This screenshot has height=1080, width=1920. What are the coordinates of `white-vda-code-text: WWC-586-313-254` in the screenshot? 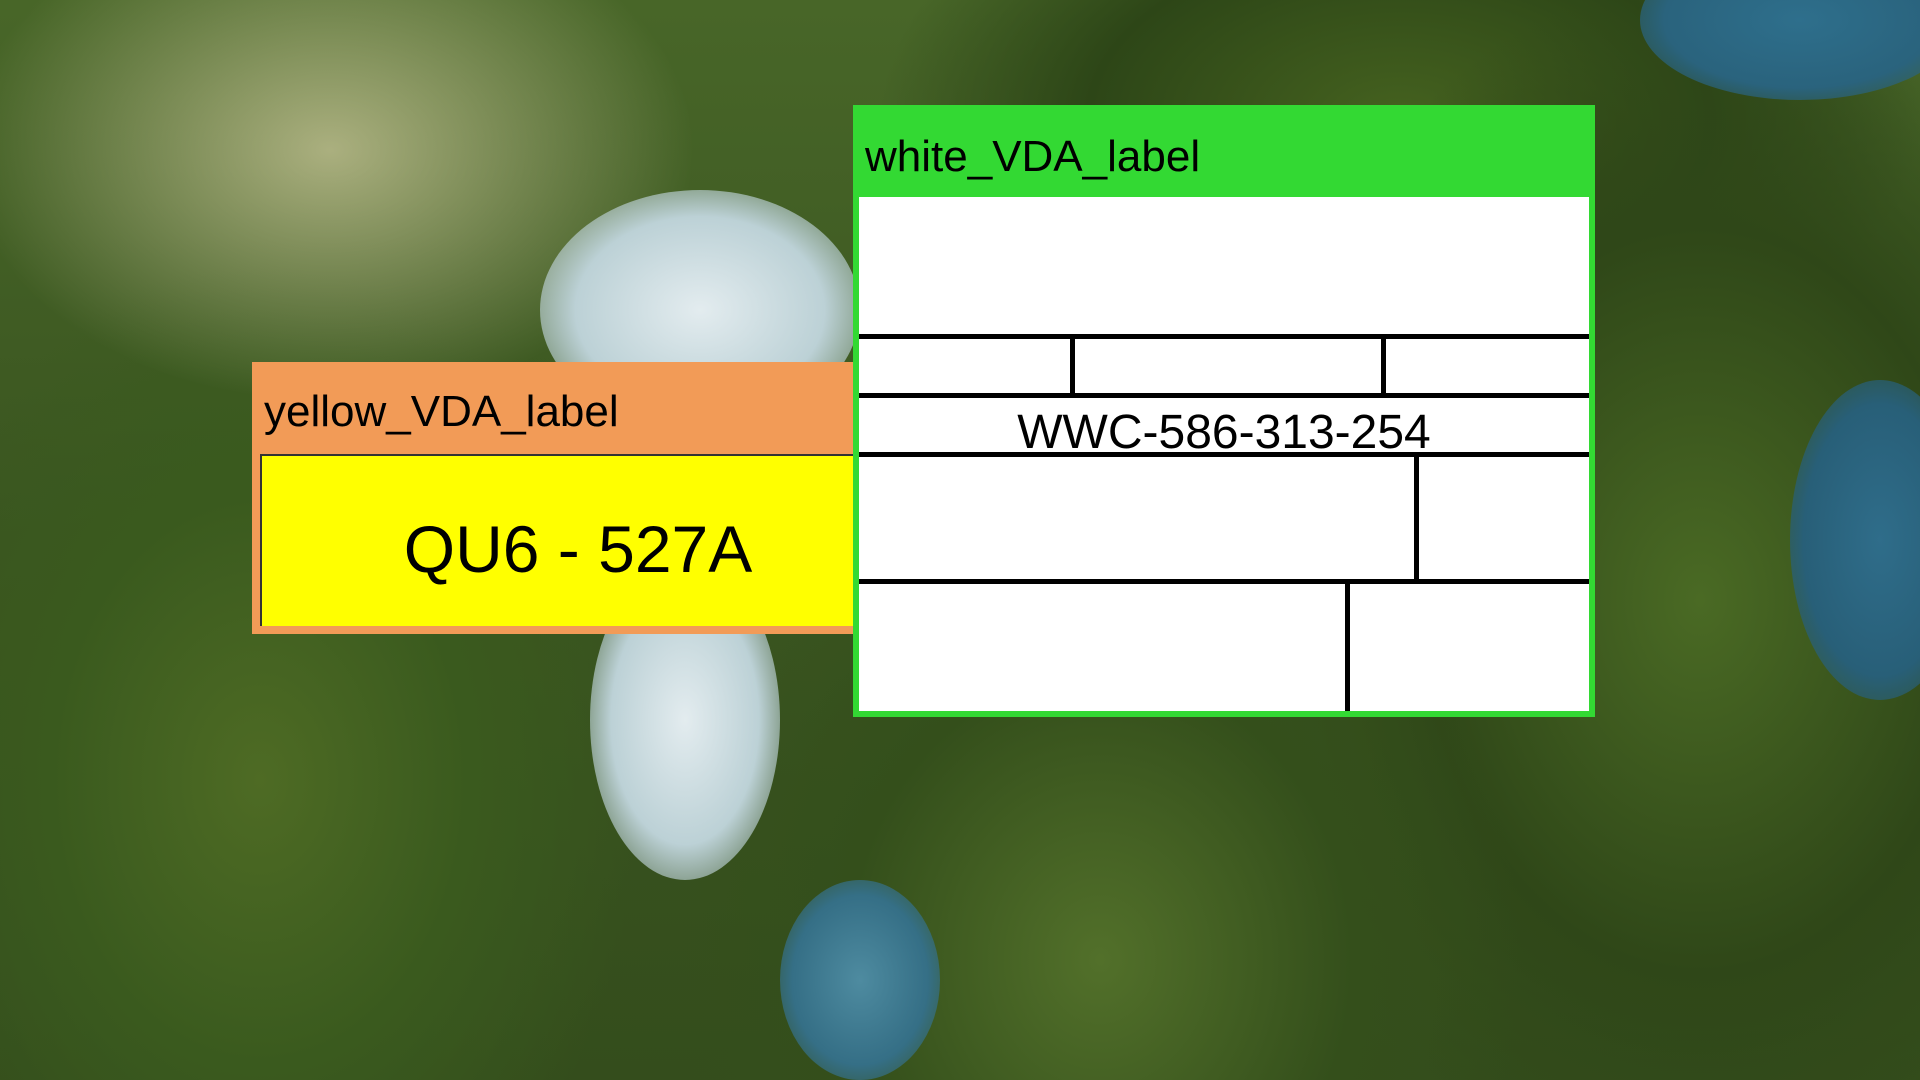 It's located at (1224, 432).